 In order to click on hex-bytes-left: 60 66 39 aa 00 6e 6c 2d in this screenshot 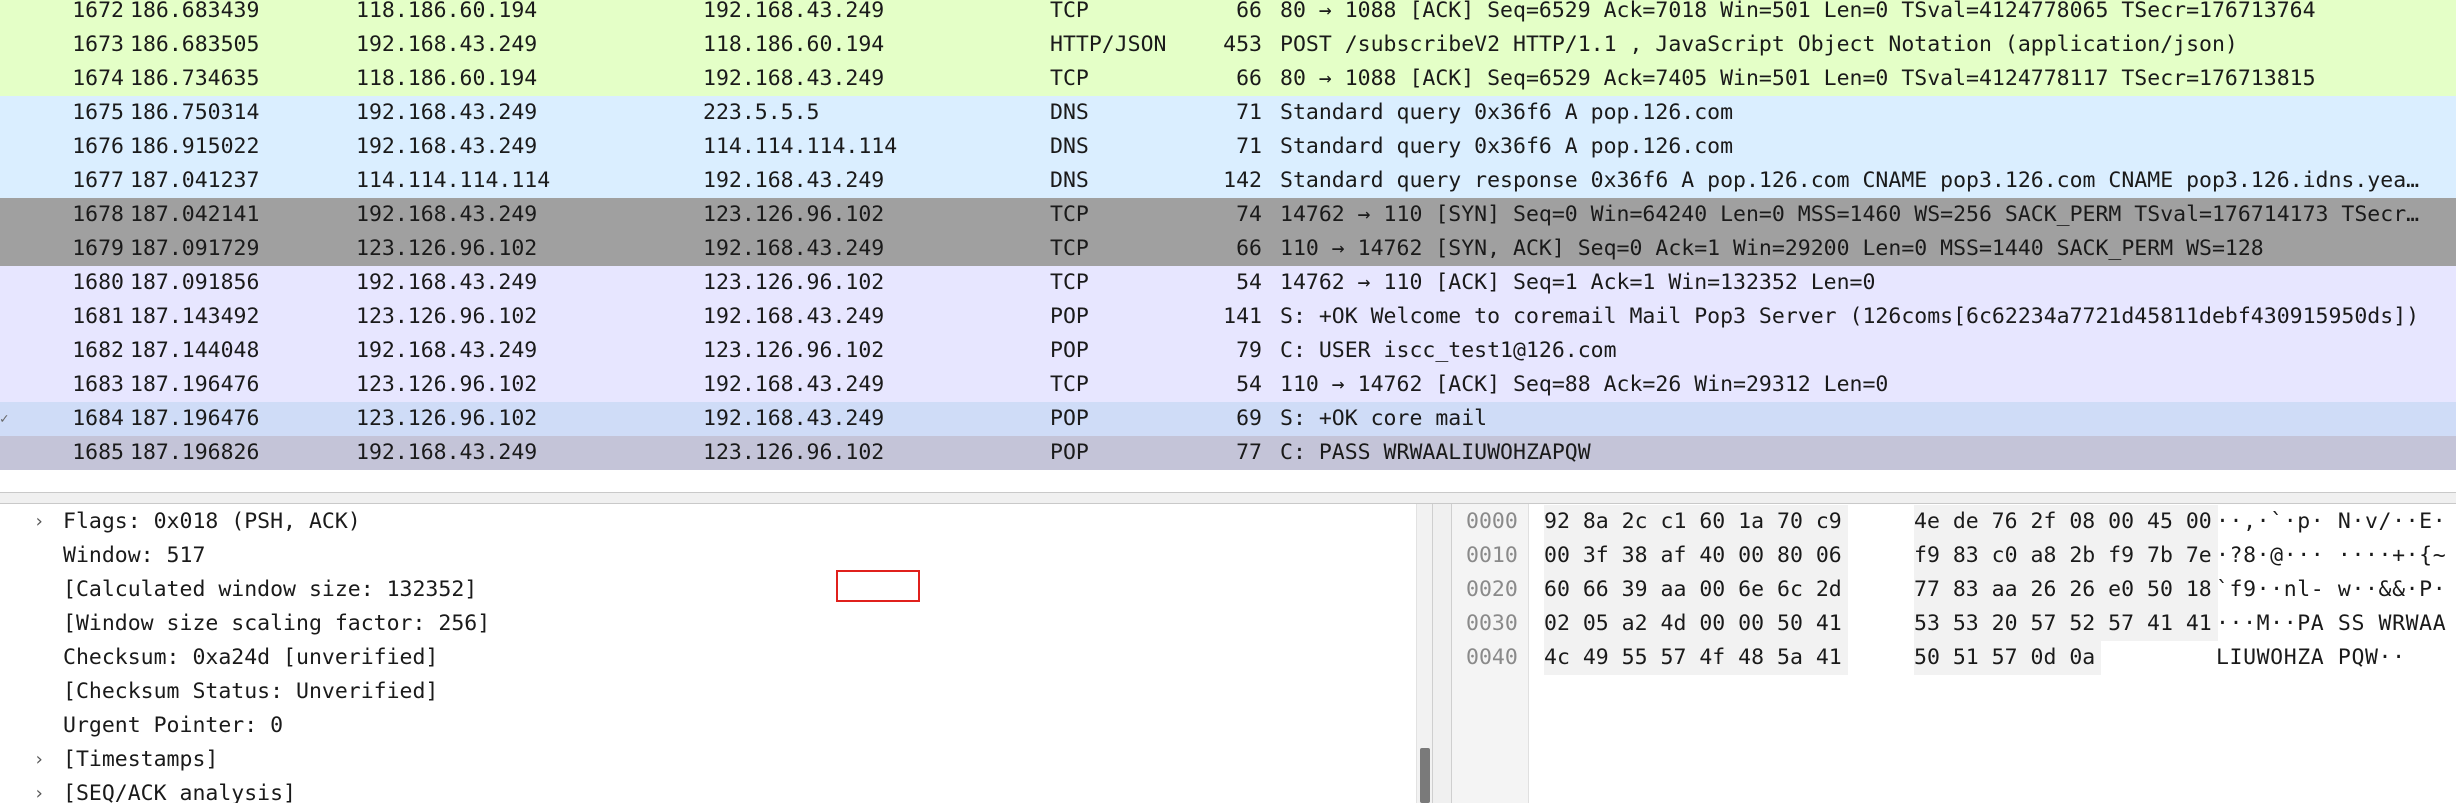, I will do `click(1696, 590)`.